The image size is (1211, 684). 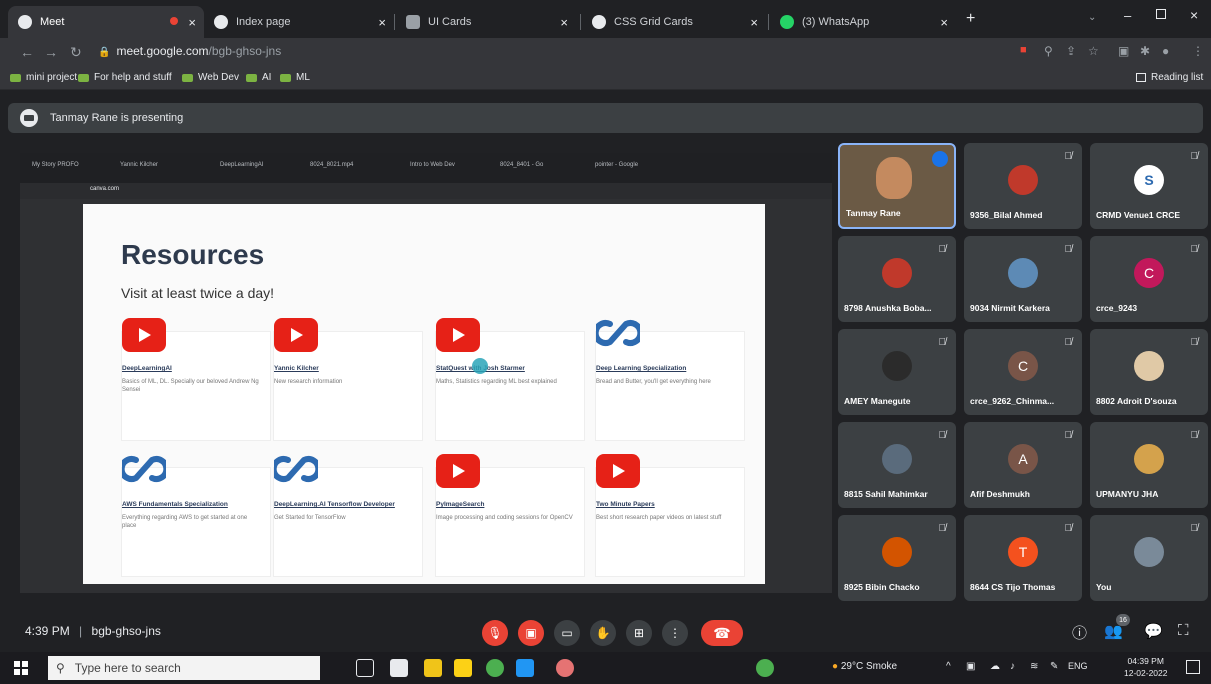 I want to click on info-icon: ⓘ, so click(x=1079, y=632).